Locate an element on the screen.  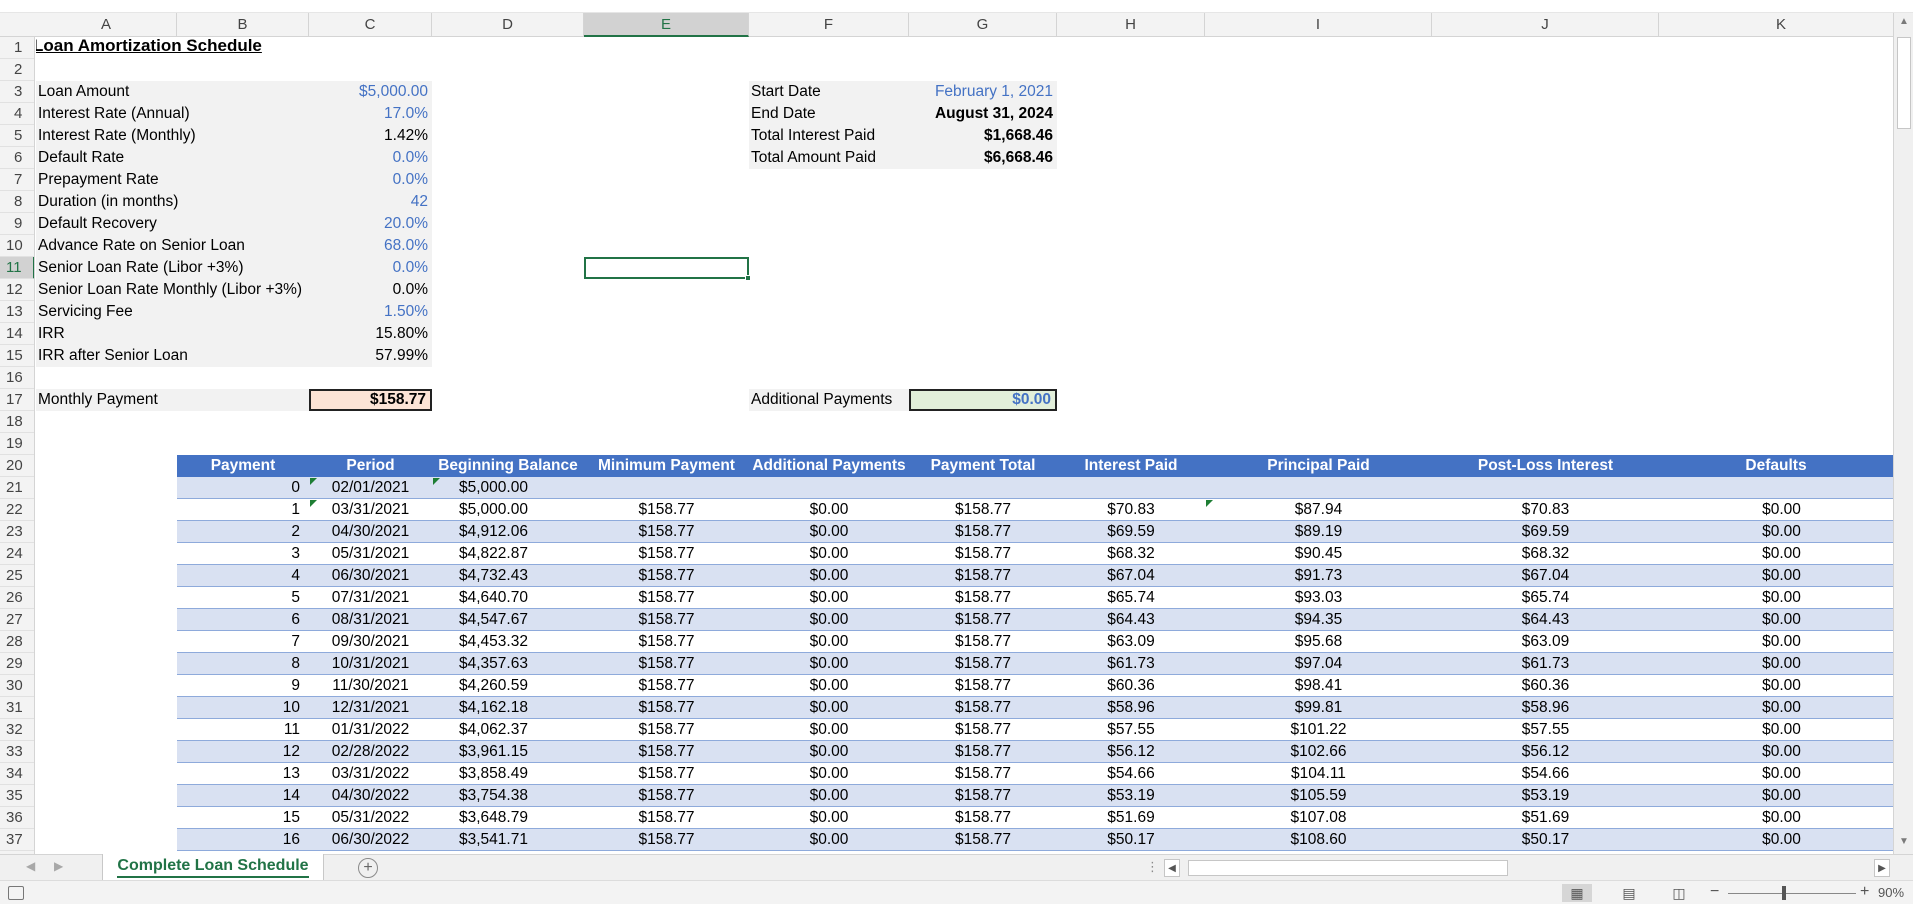
summary-value: February 1, 2021 is located at coordinates (983, 92).